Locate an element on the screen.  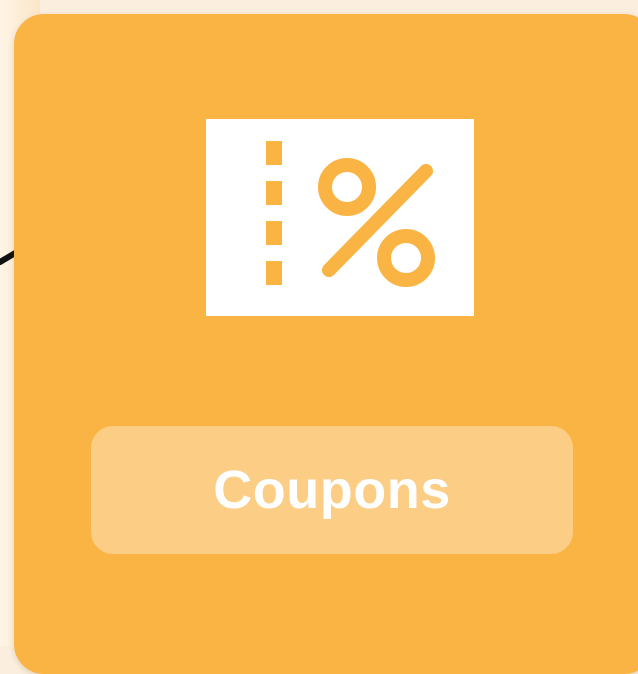
coupons-button: Coupons is located at coordinates (332, 490).